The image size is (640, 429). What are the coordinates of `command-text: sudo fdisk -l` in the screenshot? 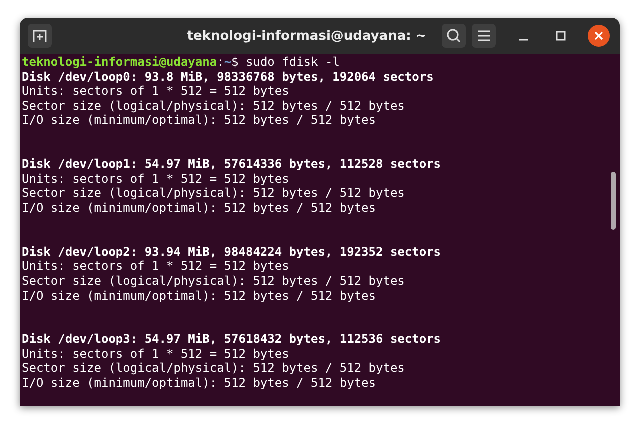 It's located at (292, 62).